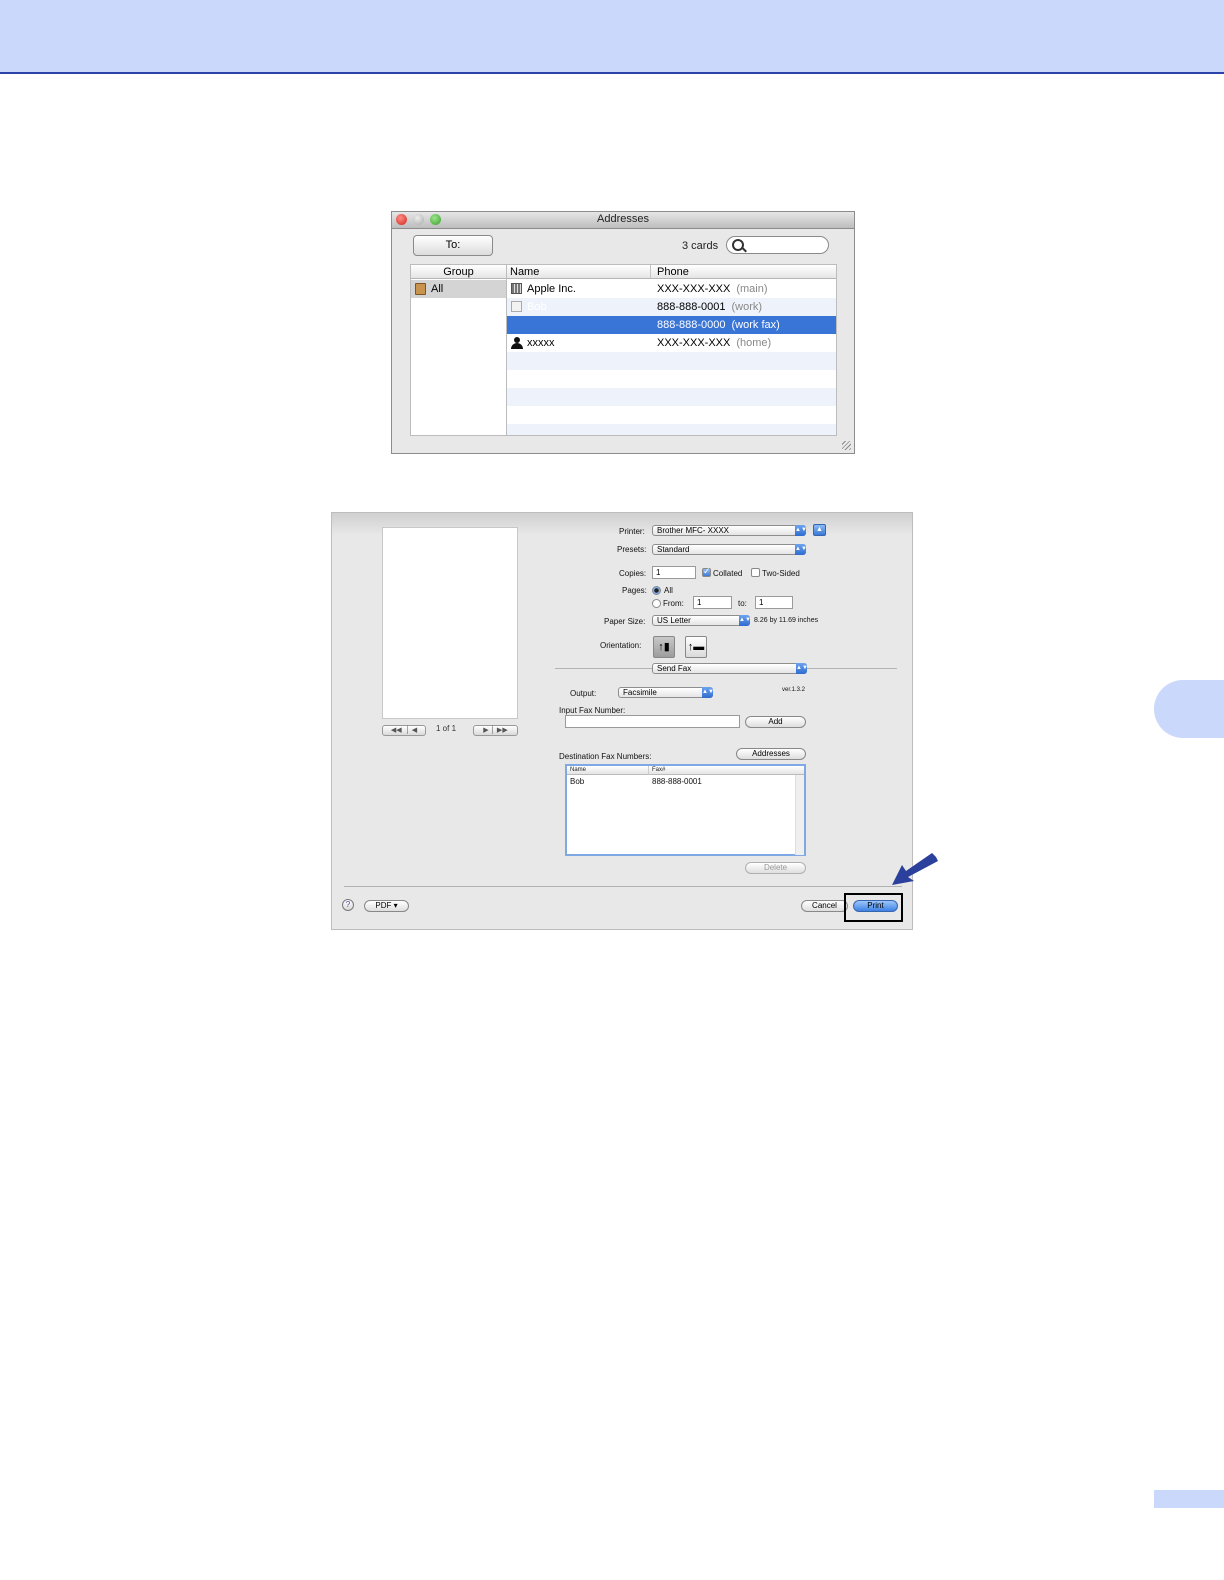 Image resolution: width=1224 pixels, height=1580 pixels. I want to click on contact-row: xxxxx XXX-XXX-XXX (home), so click(671, 343).